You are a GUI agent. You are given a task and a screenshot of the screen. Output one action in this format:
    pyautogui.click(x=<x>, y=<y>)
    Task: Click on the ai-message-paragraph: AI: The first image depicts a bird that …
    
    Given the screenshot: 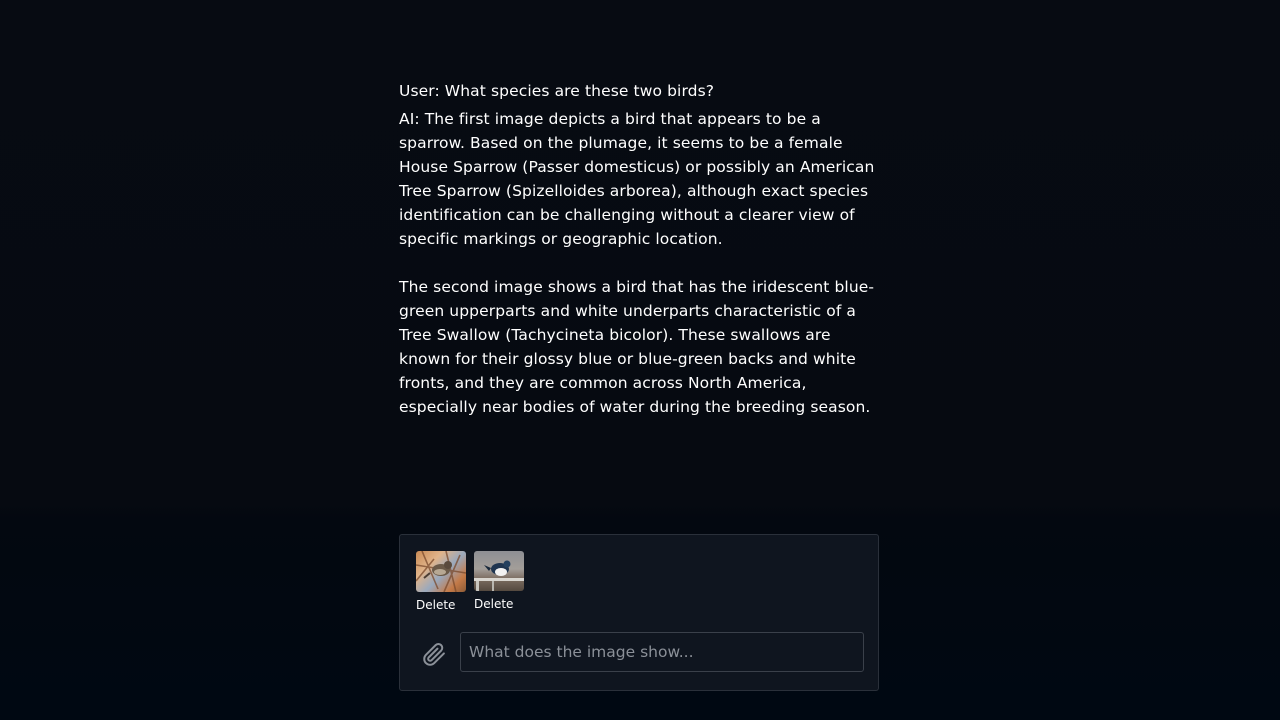 What is the action you would take?
    pyautogui.click(x=637, y=179)
    